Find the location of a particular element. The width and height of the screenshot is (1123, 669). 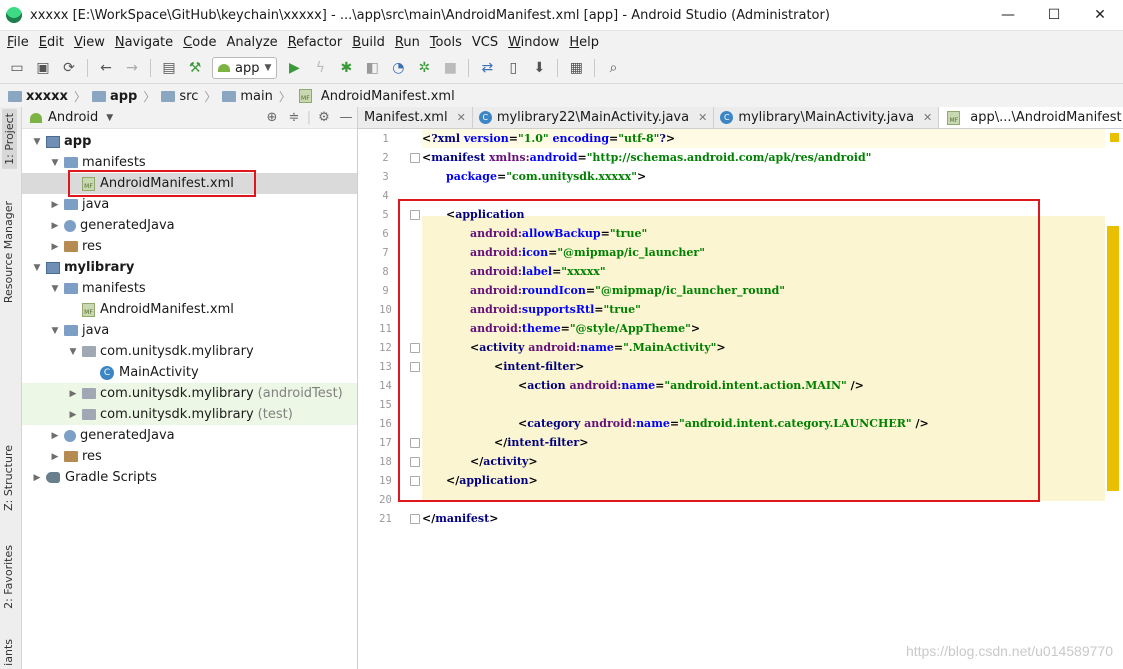

breadcrumb-item-app: app is located at coordinates (114, 96).